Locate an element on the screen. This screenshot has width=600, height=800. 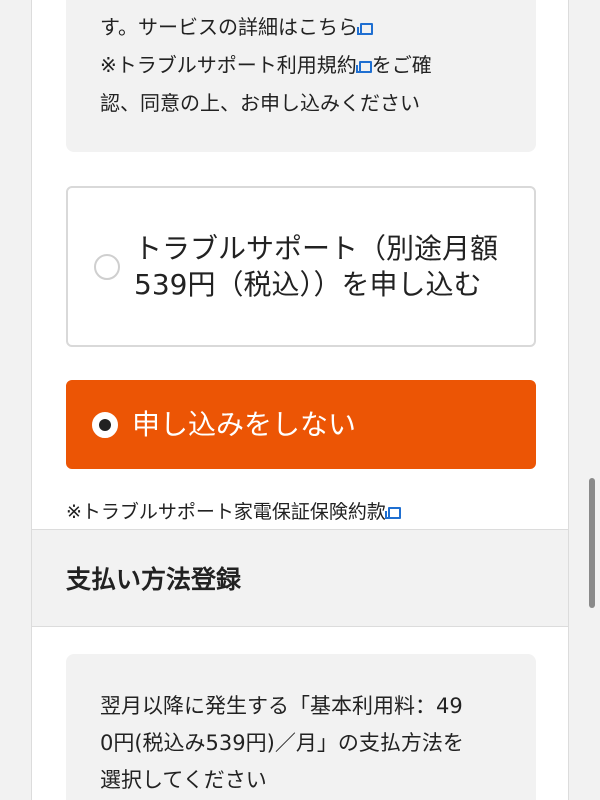
payment-info-line-1: 翌月以降に発生する「基本利用料：49 is located at coordinates (281, 706).